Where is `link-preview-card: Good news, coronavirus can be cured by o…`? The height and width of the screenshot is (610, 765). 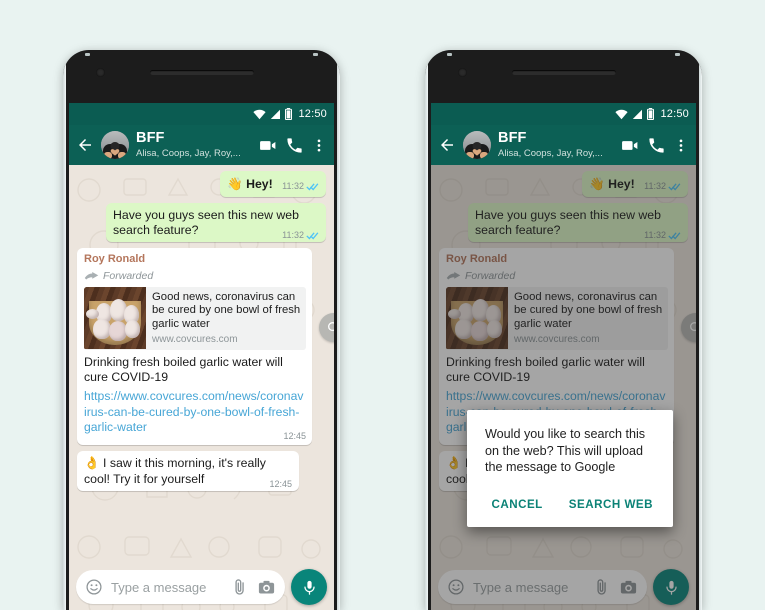 link-preview-card: Good news, coronavirus can be cured by o… is located at coordinates (195, 318).